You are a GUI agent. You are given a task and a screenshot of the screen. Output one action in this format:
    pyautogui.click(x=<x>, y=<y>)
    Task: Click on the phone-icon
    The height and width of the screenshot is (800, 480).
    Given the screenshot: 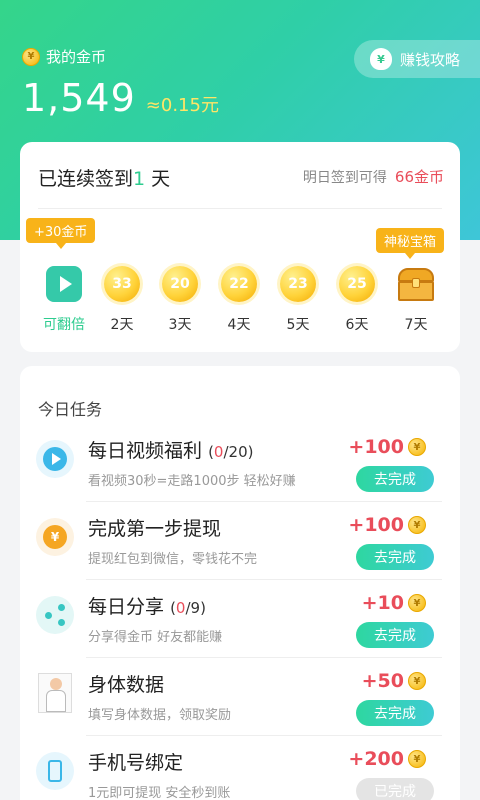 What is the action you would take?
    pyautogui.click(x=55, y=771)
    